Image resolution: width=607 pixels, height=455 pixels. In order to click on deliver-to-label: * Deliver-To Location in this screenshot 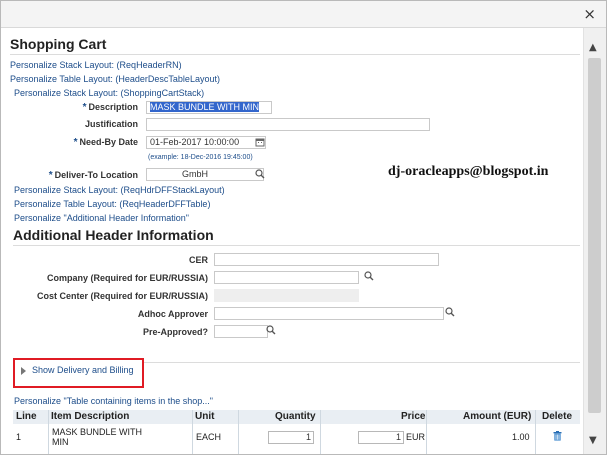, I will do `click(93, 175)`.